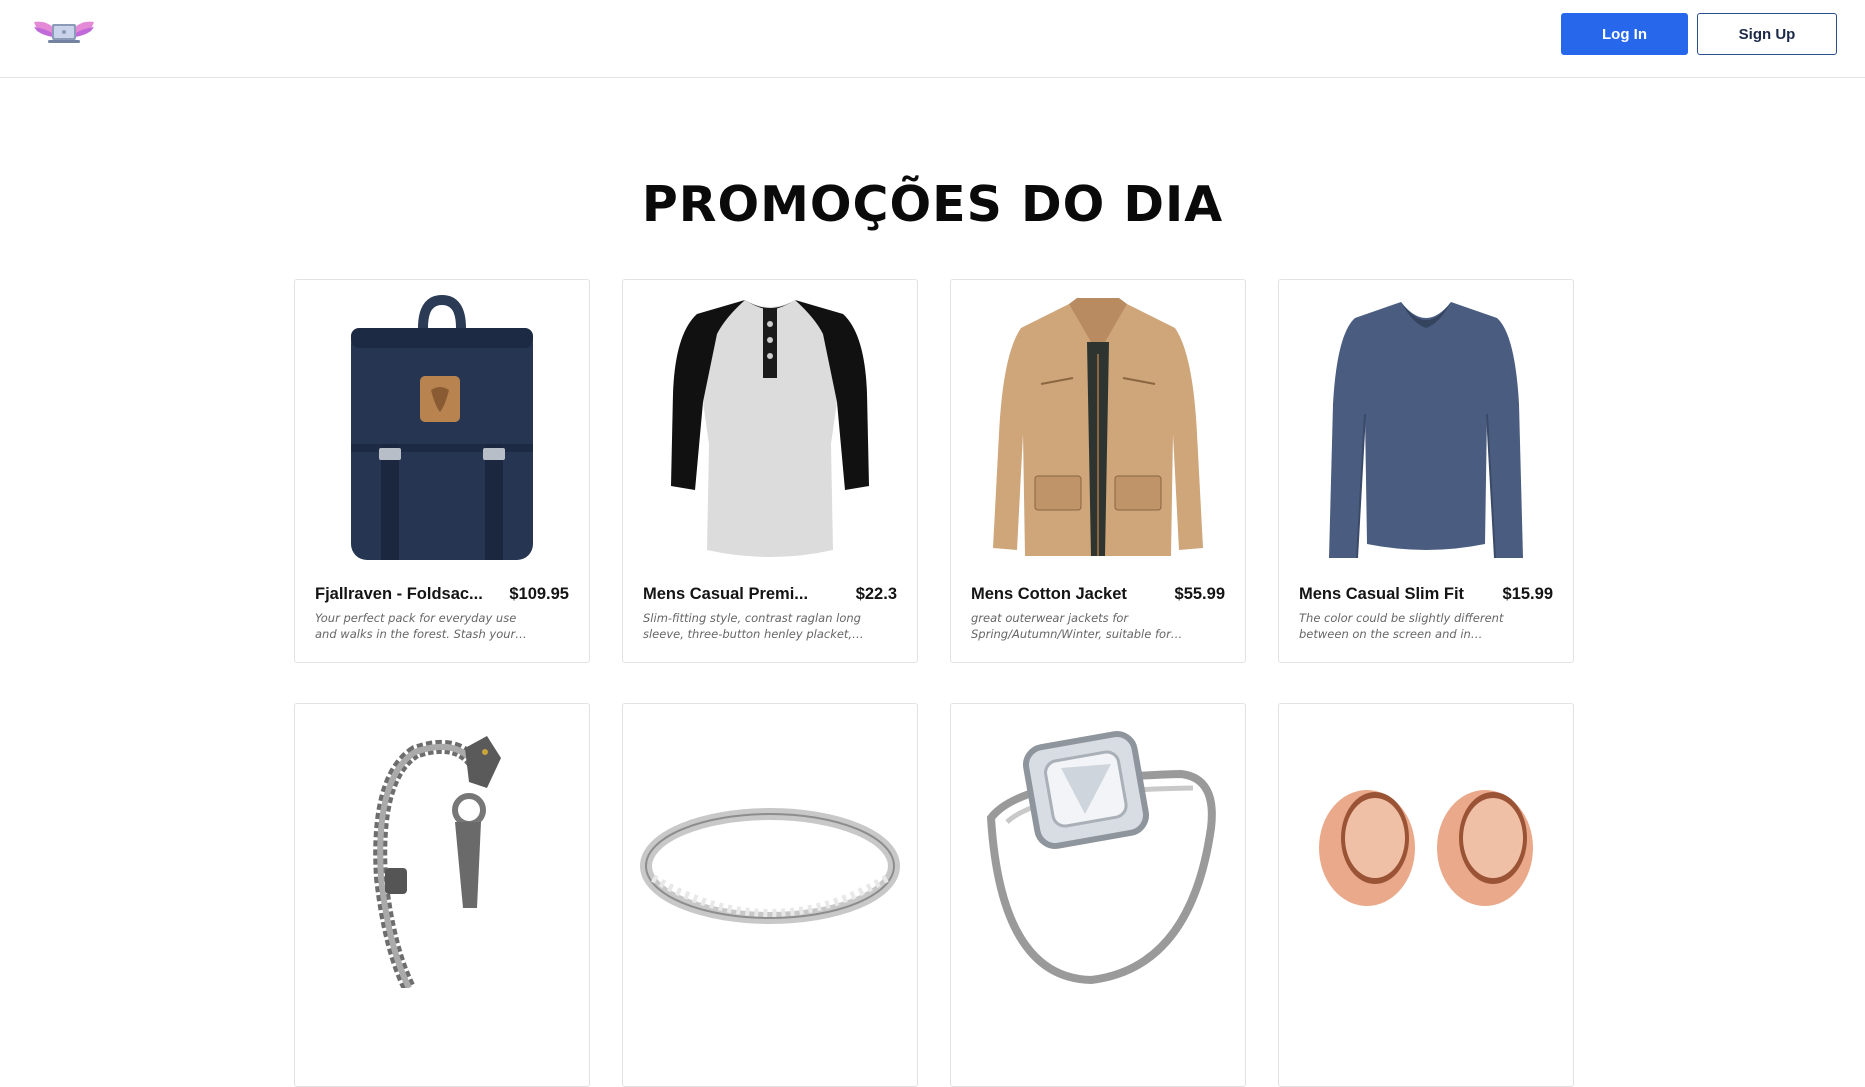 The image size is (1865, 1087). What do you see at coordinates (1624, 34) in the screenshot?
I see `log-in-button: Log In` at bounding box center [1624, 34].